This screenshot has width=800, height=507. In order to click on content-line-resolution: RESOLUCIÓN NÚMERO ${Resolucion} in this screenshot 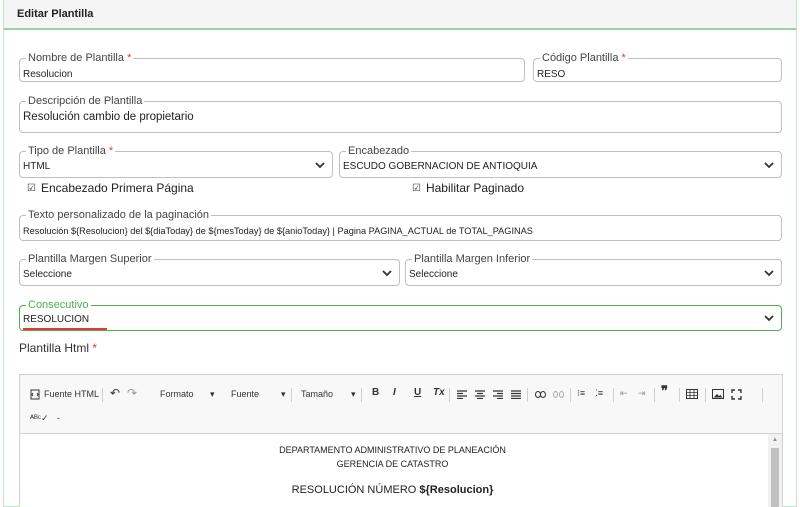, I will do `click(392, 490)`.